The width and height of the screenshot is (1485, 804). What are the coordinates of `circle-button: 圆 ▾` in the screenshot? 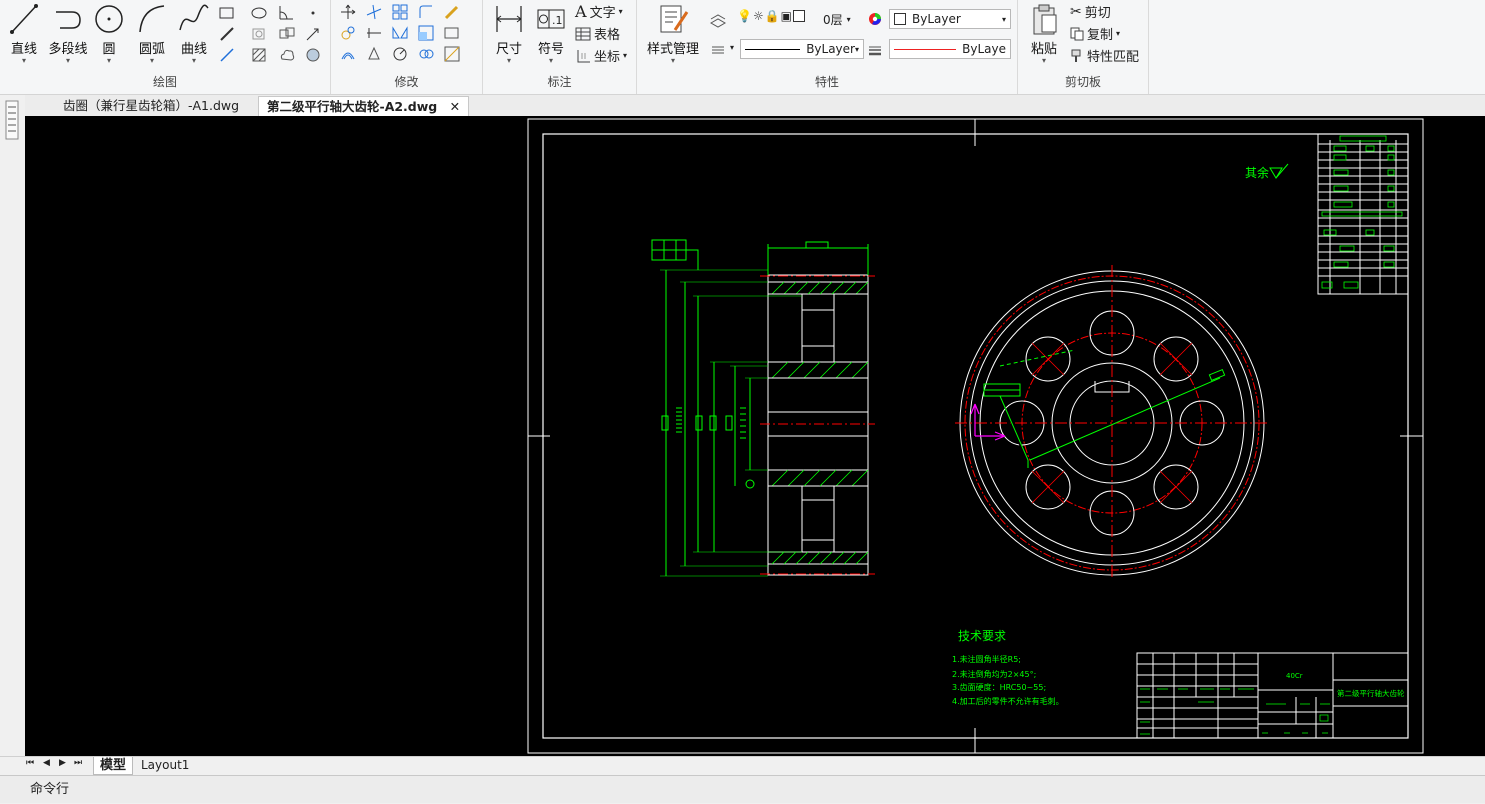 It's located at (109, 33).